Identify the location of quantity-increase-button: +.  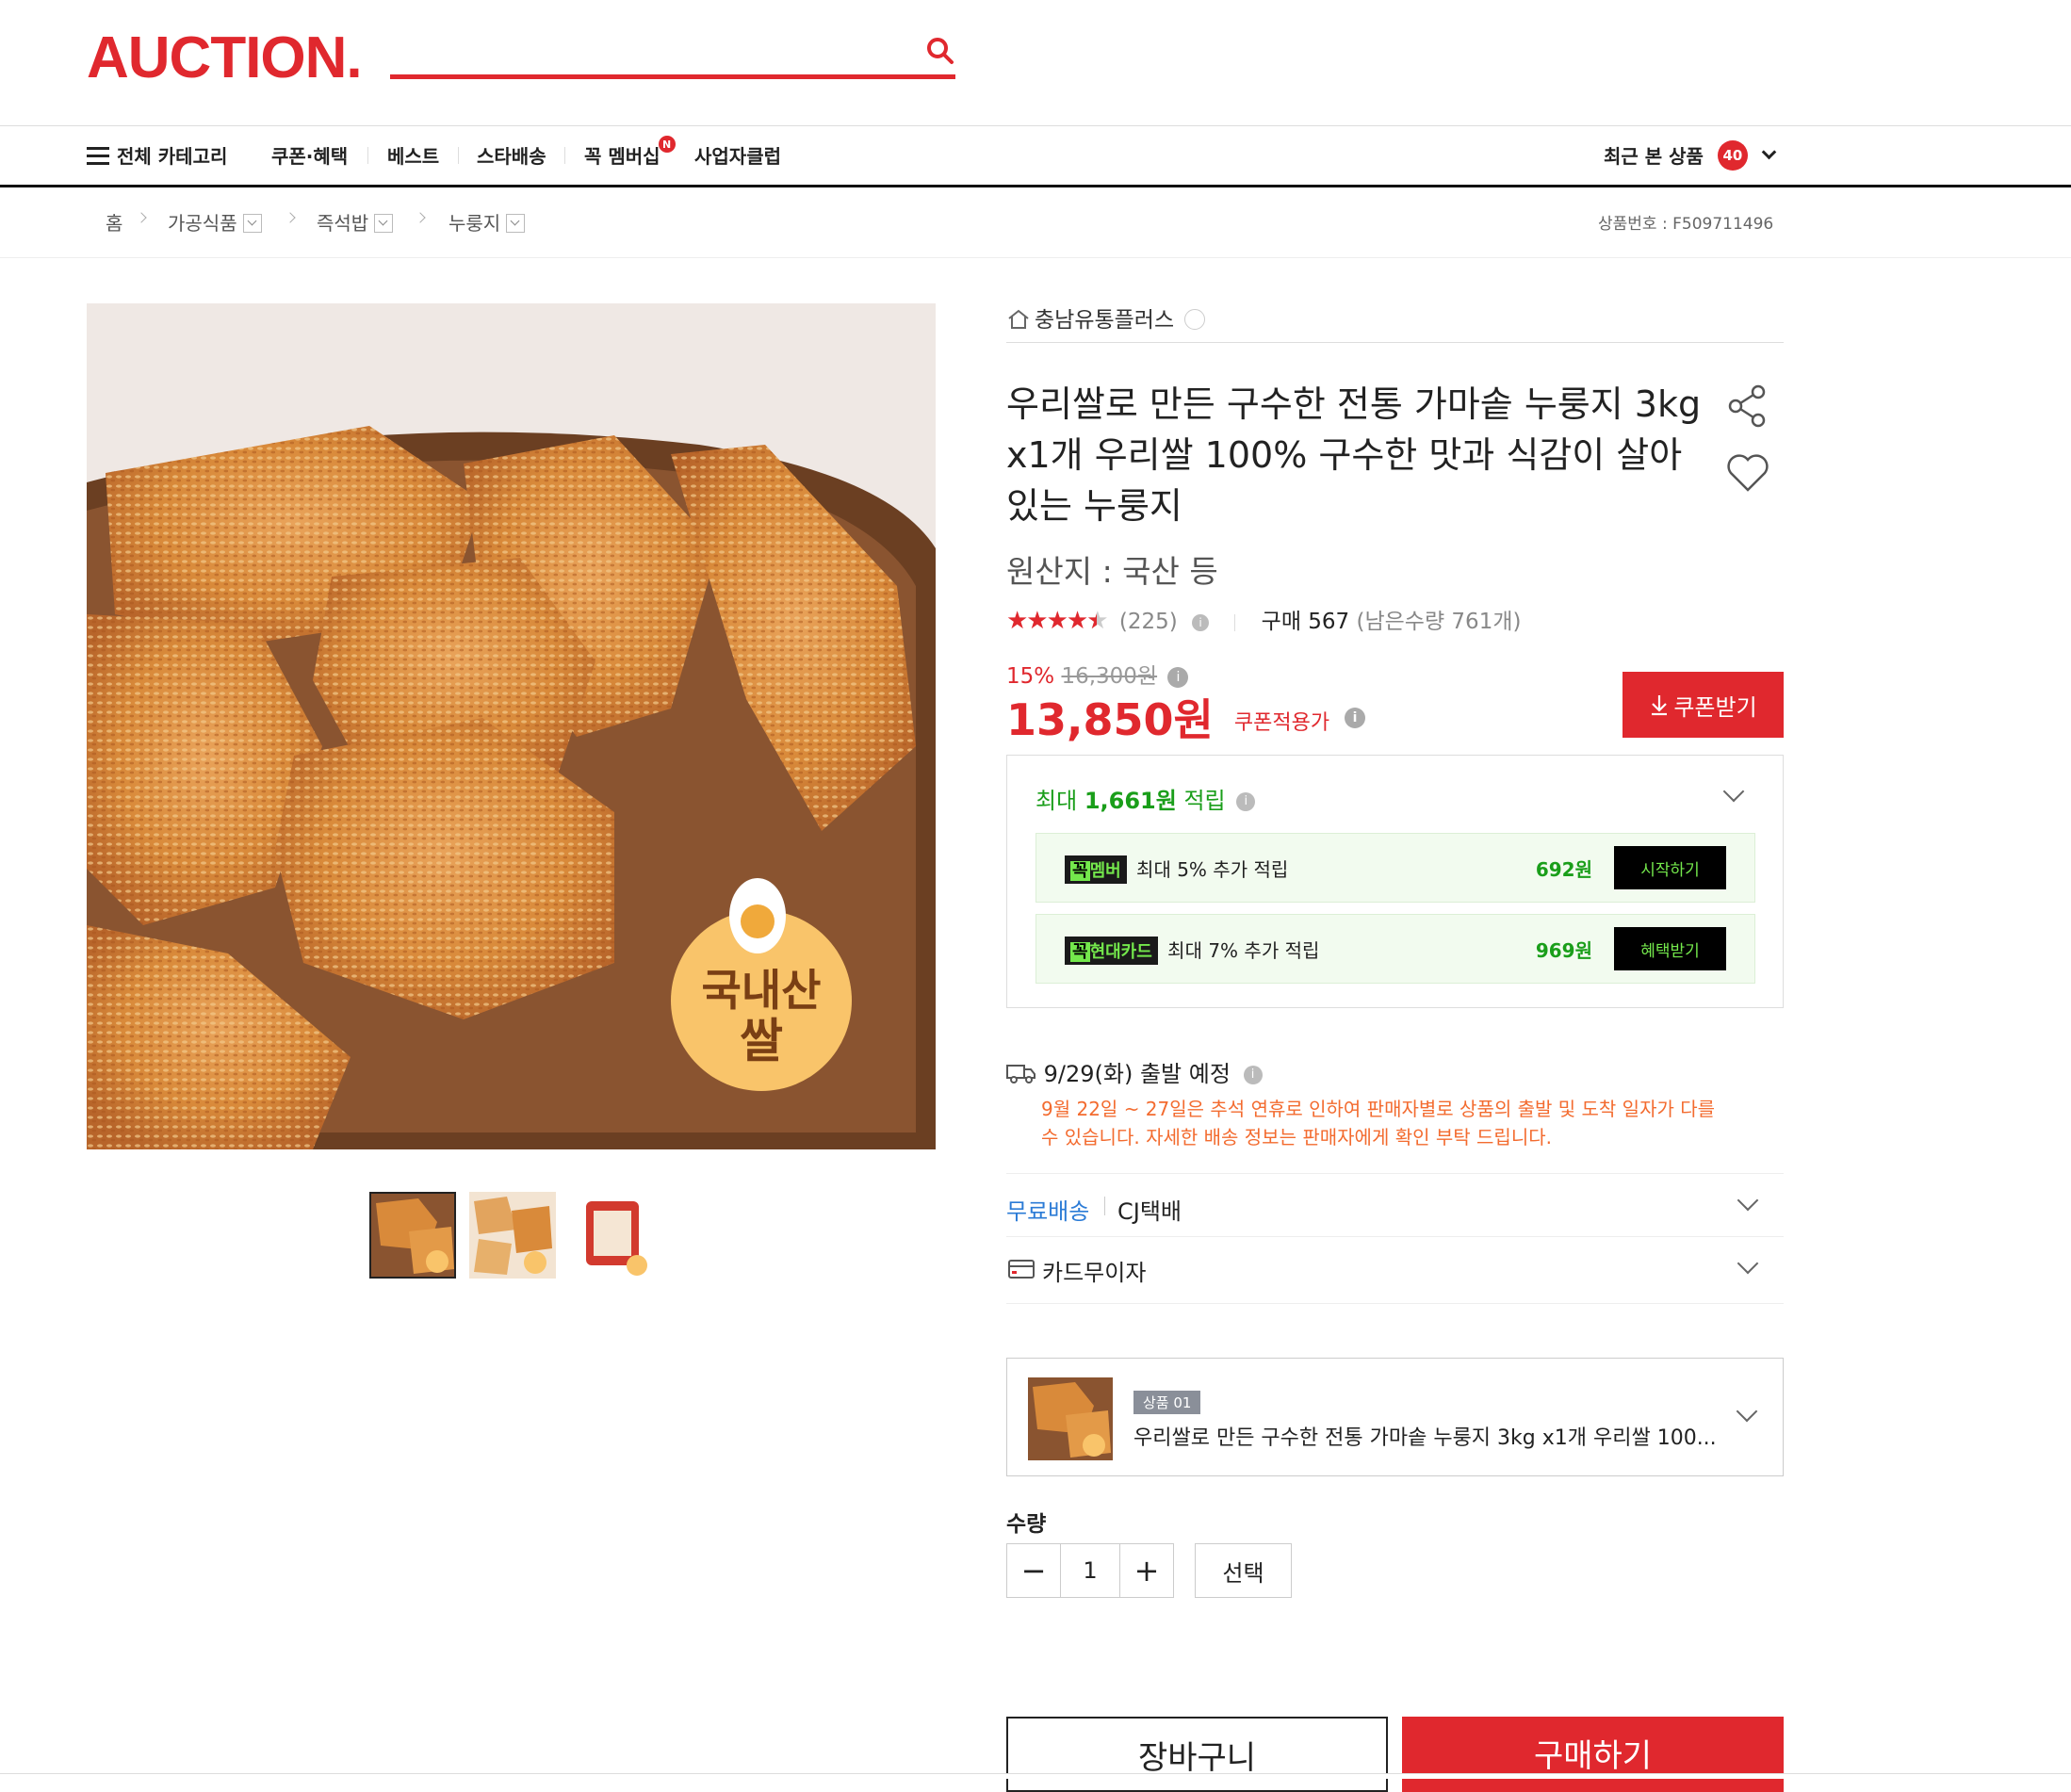
(1146, 1571).